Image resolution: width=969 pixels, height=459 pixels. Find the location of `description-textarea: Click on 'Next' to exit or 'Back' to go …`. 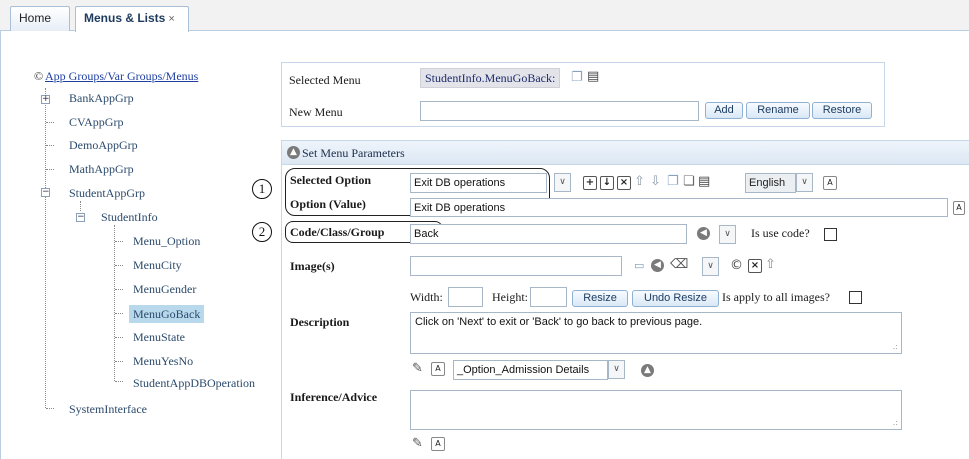

description-textarea: Click on 'Next' to exit or 'Back' to go … is located at coordinates (656, 333).